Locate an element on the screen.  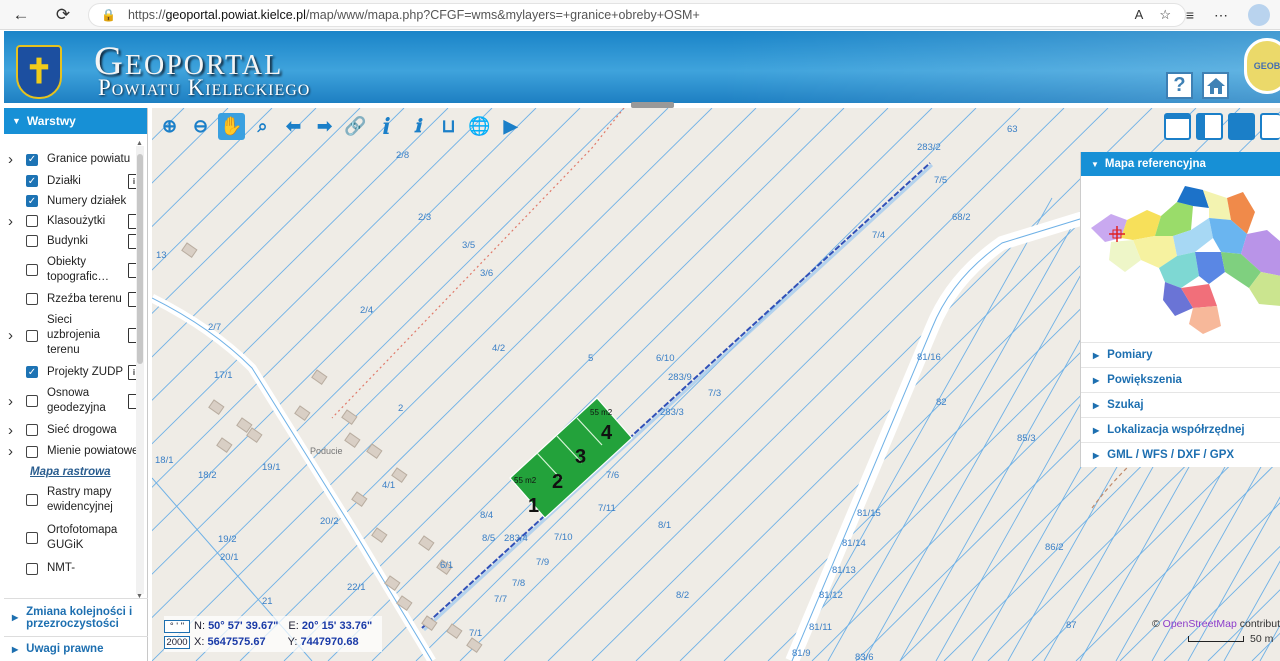
favorite-star-icon: ☆ is located at coordinates (1165, 15).